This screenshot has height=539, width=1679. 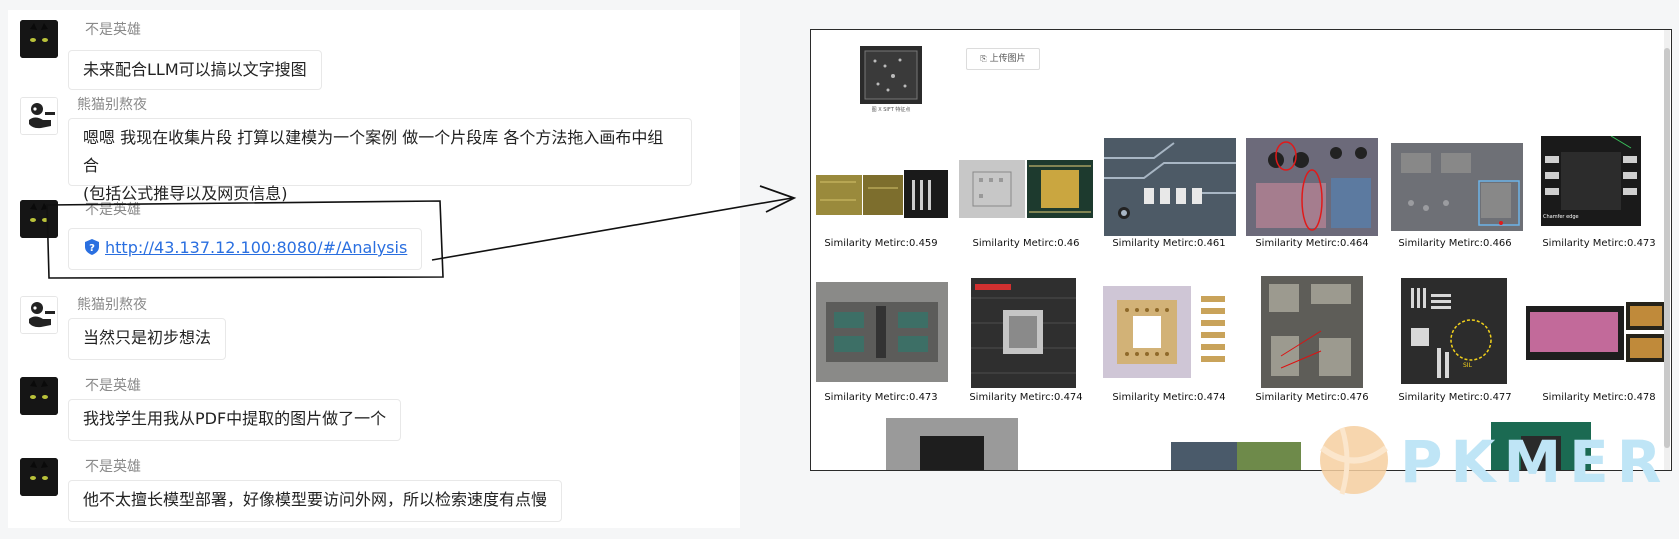 I want to click on sil-label: SIL, so click(x=1467, y=365).